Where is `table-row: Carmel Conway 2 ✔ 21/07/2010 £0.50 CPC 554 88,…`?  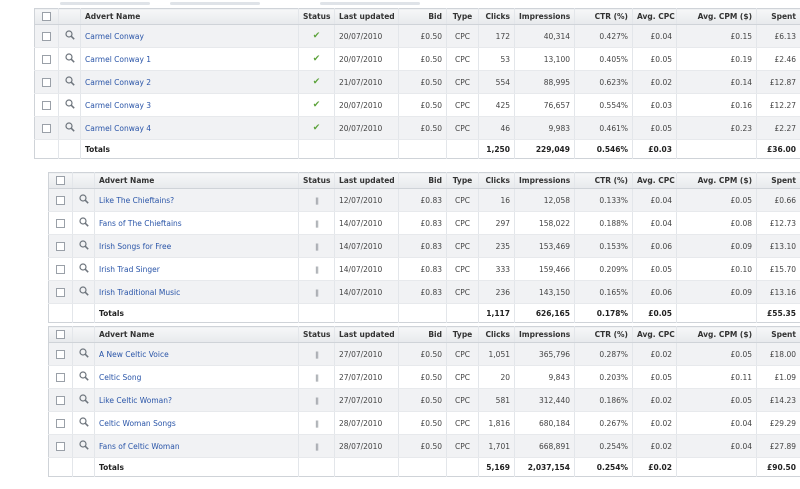 table-row: Carmel Conway 2 ✔ 21/07/2010 £0.50 CPC 554 88,… is located at coordinates (417, 82).